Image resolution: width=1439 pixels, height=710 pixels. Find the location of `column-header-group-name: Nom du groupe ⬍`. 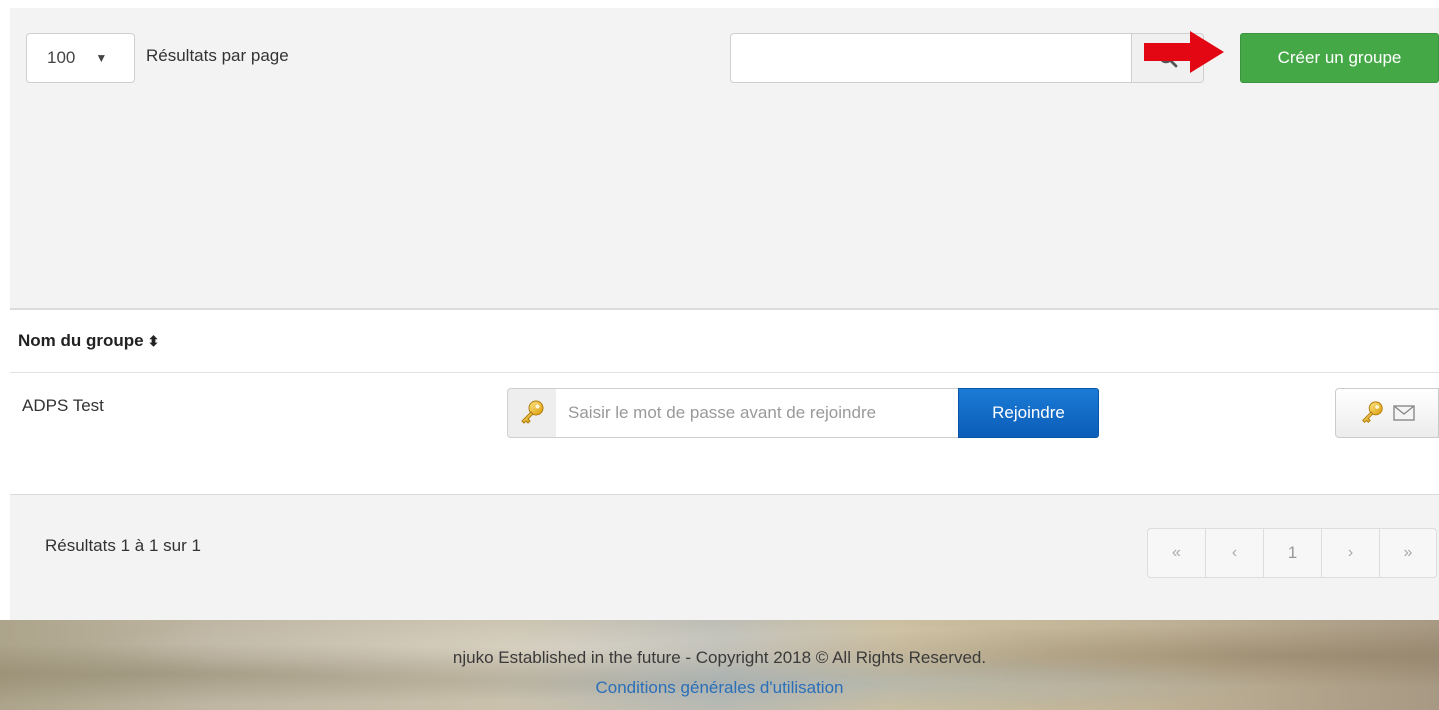

column-header-group-name: Nom du groupe ⬍ is located at coordinates (88, 341).